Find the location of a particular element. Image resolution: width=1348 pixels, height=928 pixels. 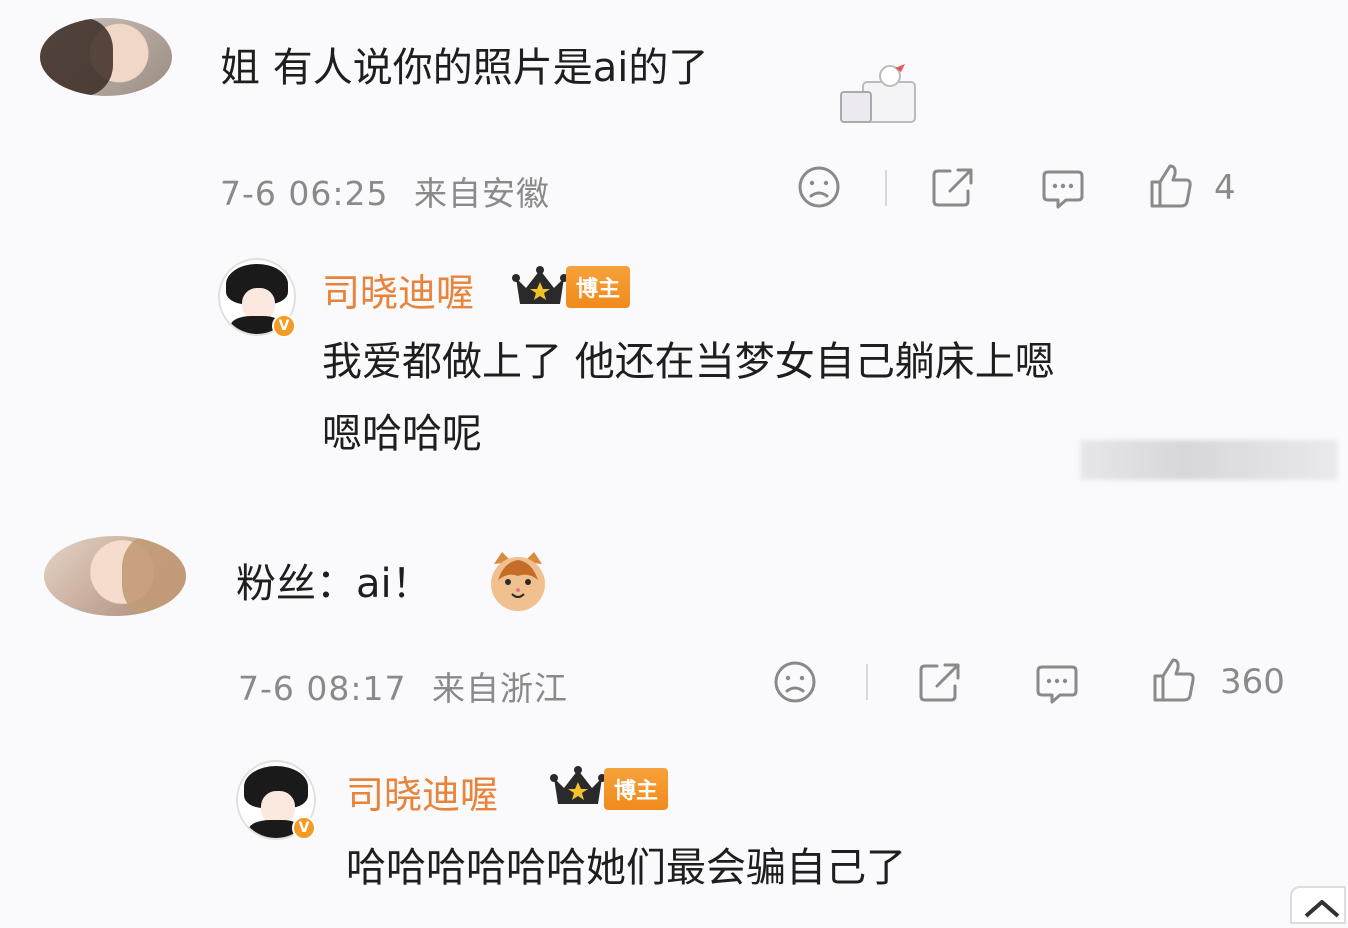

comment-meta: 7-6 06:25 来自安徽 is located at coordinates (385, 191).